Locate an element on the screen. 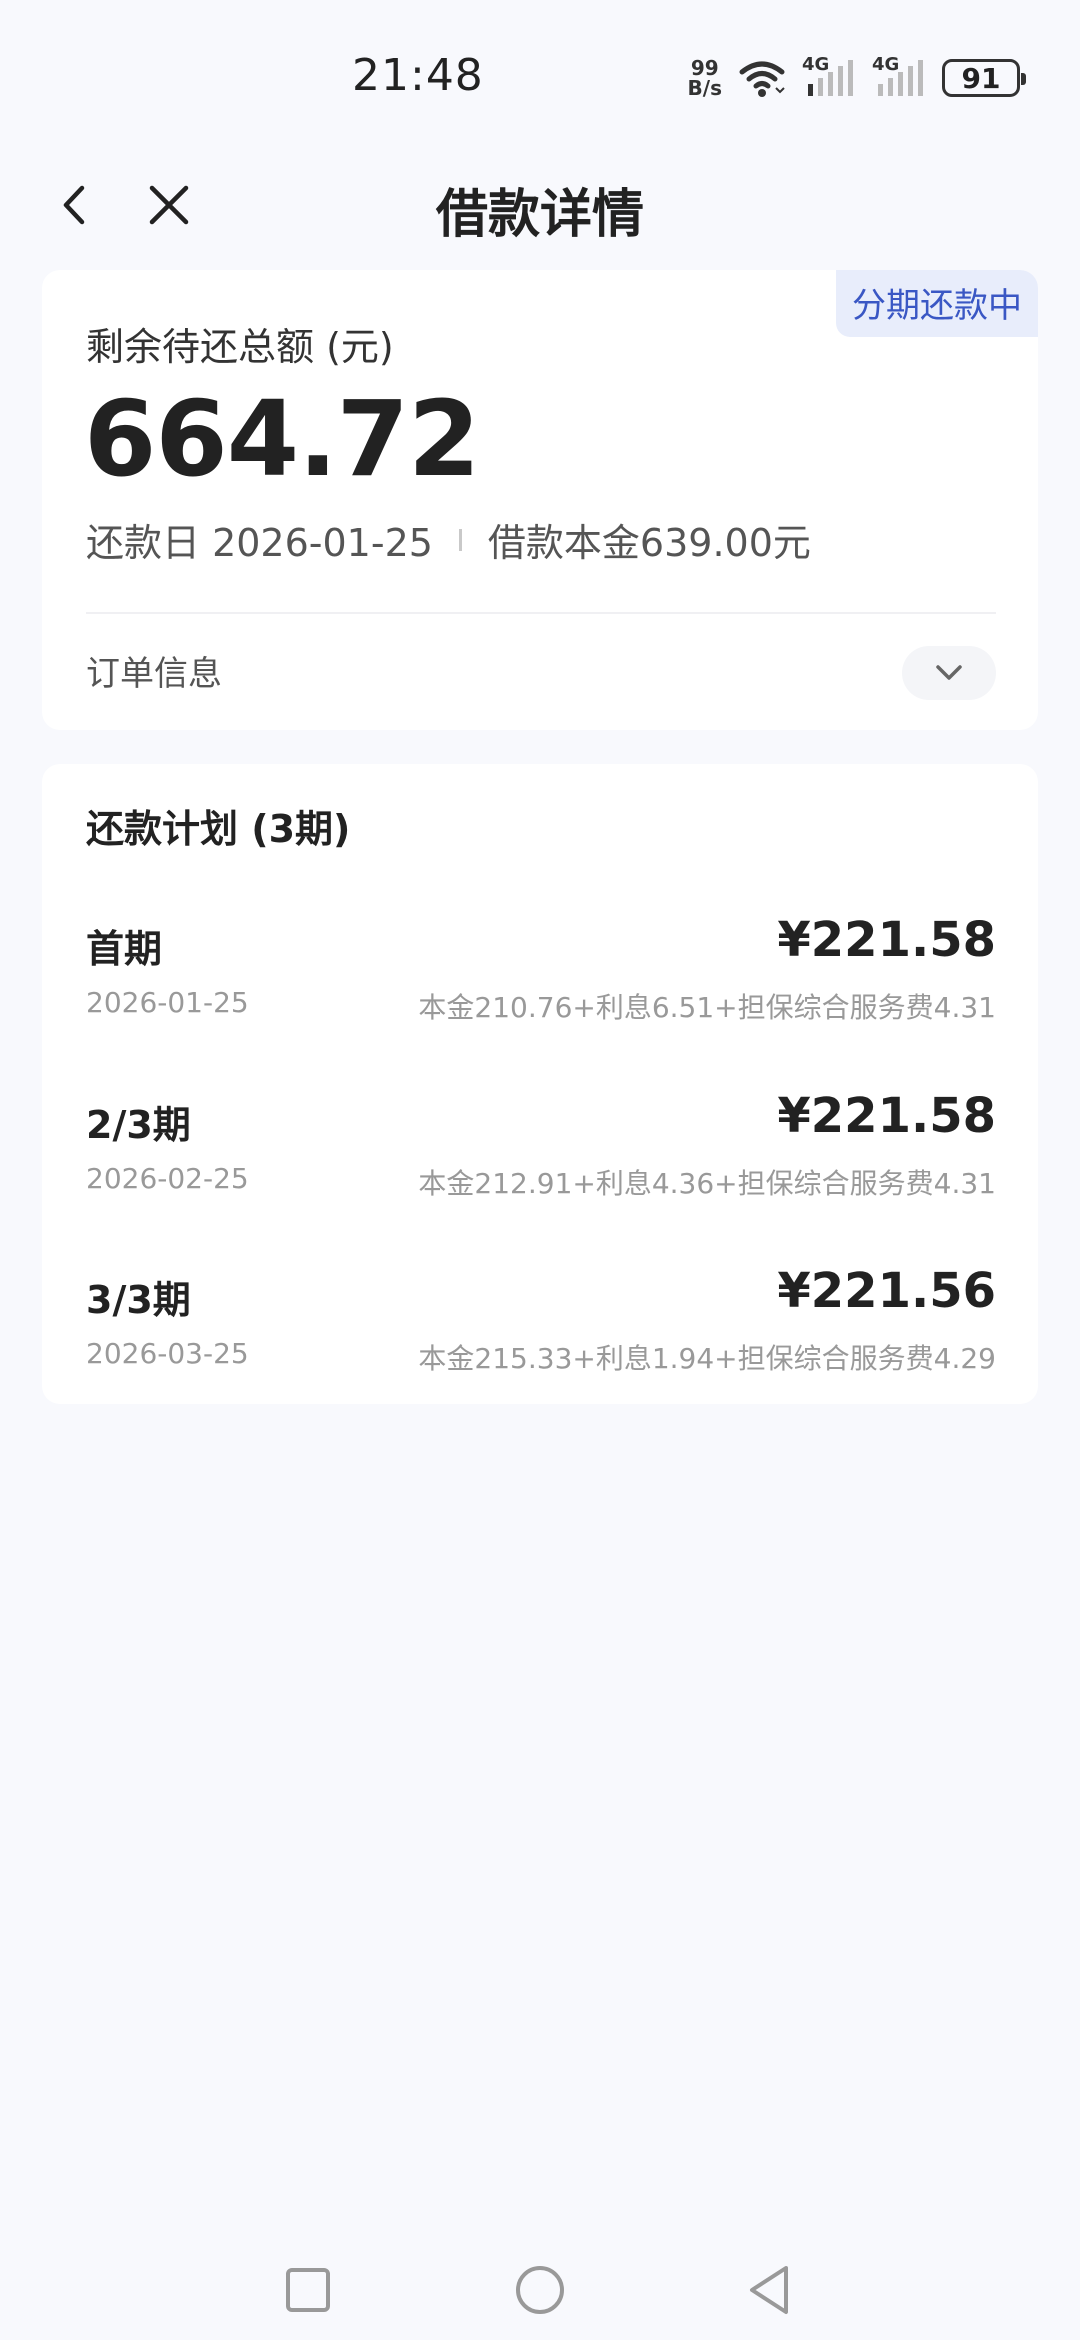  status-indicators: 99 B/s 4G 4G 91 is located at coordinates (857, 78).